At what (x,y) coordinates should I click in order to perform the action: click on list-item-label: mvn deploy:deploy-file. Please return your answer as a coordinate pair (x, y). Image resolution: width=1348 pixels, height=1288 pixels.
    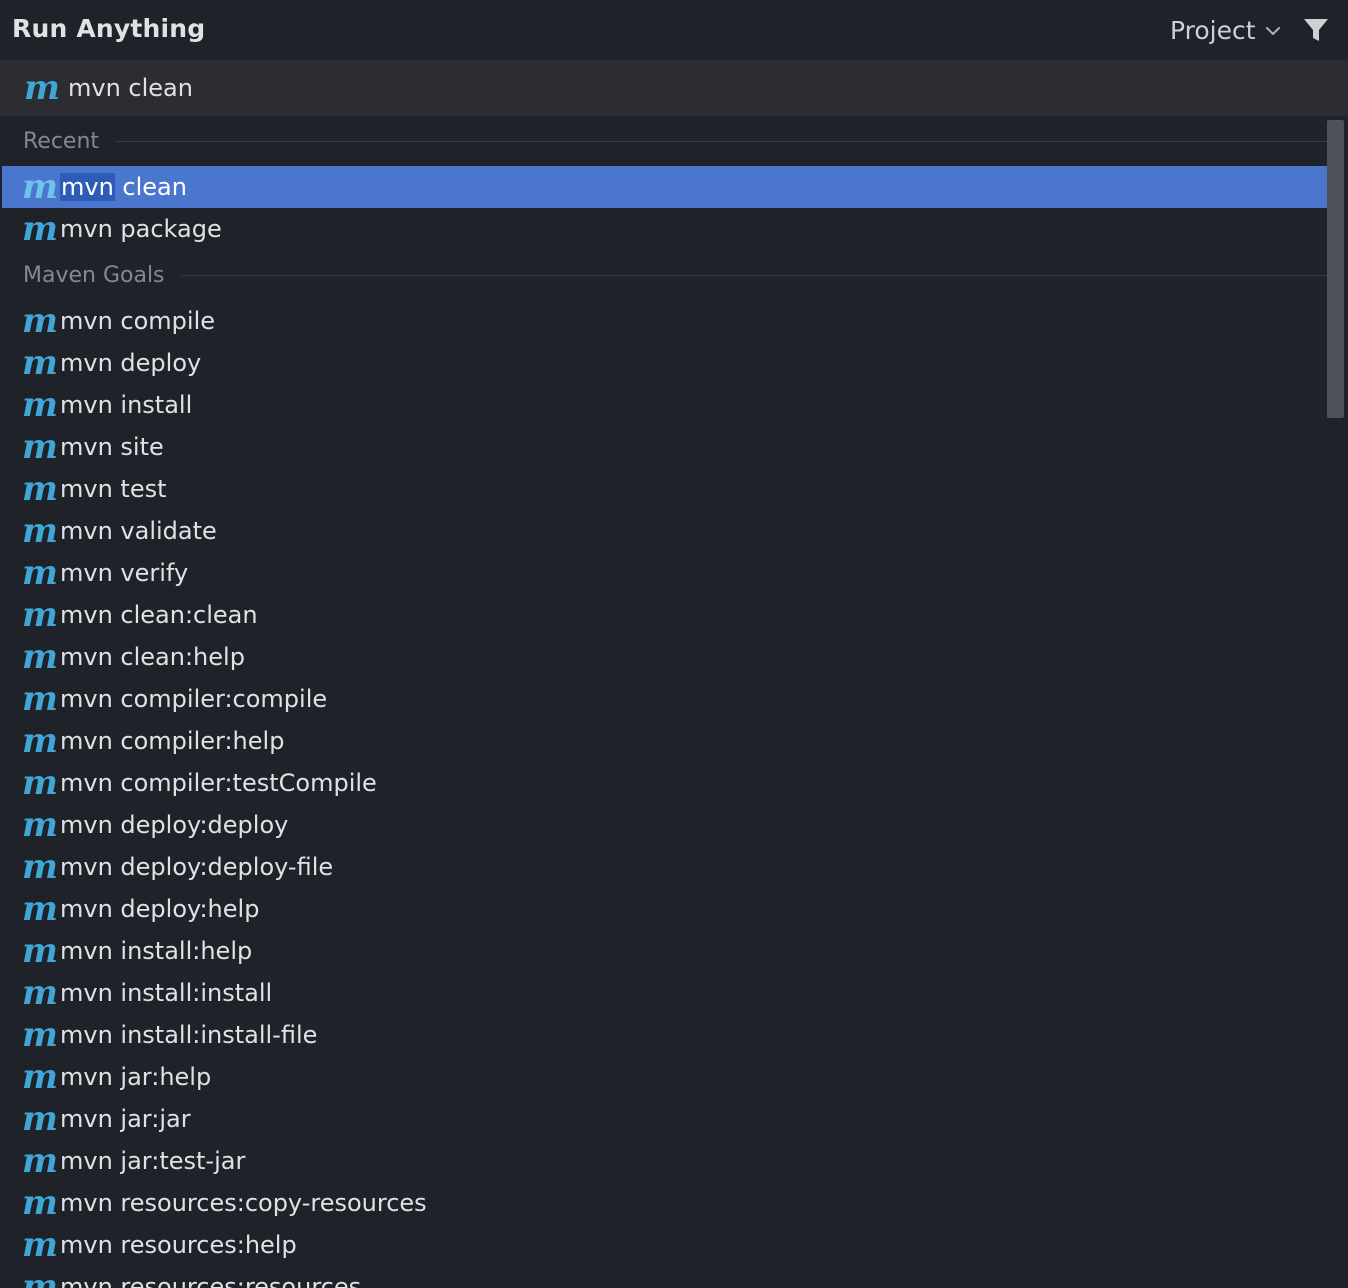
    Looking at the image, I should click on (197, 867).